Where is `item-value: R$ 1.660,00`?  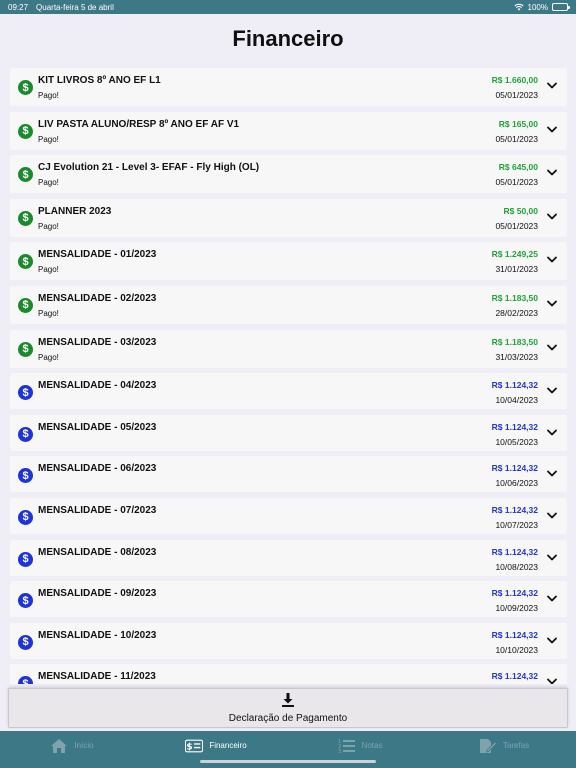 item-value: R$ 1.660,00 is located at coordinates (514, 80).